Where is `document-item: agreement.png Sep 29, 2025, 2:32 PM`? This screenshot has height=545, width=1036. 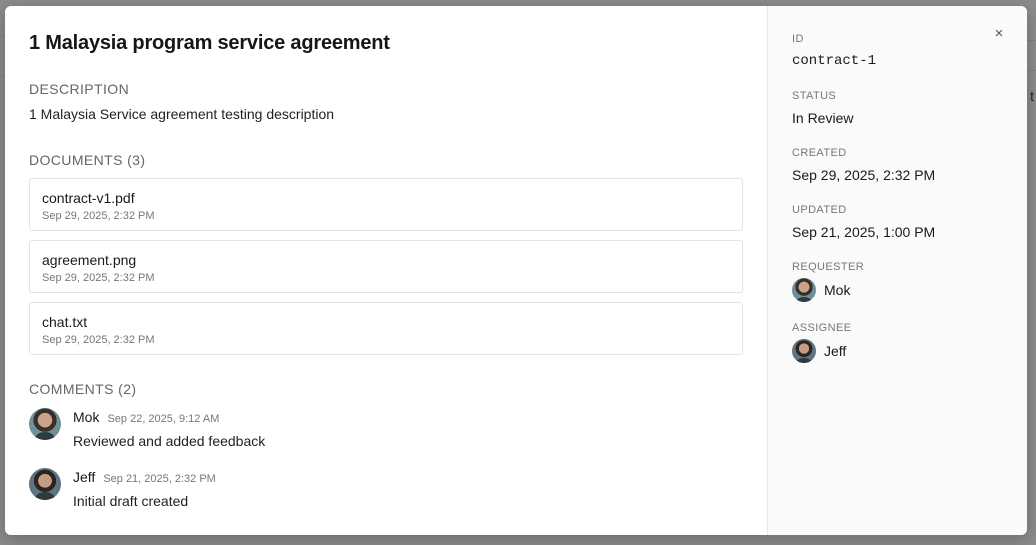
document-item: agreement.png Sep 29, 2025, 2:32 PM is located at coordinates (386, 266).